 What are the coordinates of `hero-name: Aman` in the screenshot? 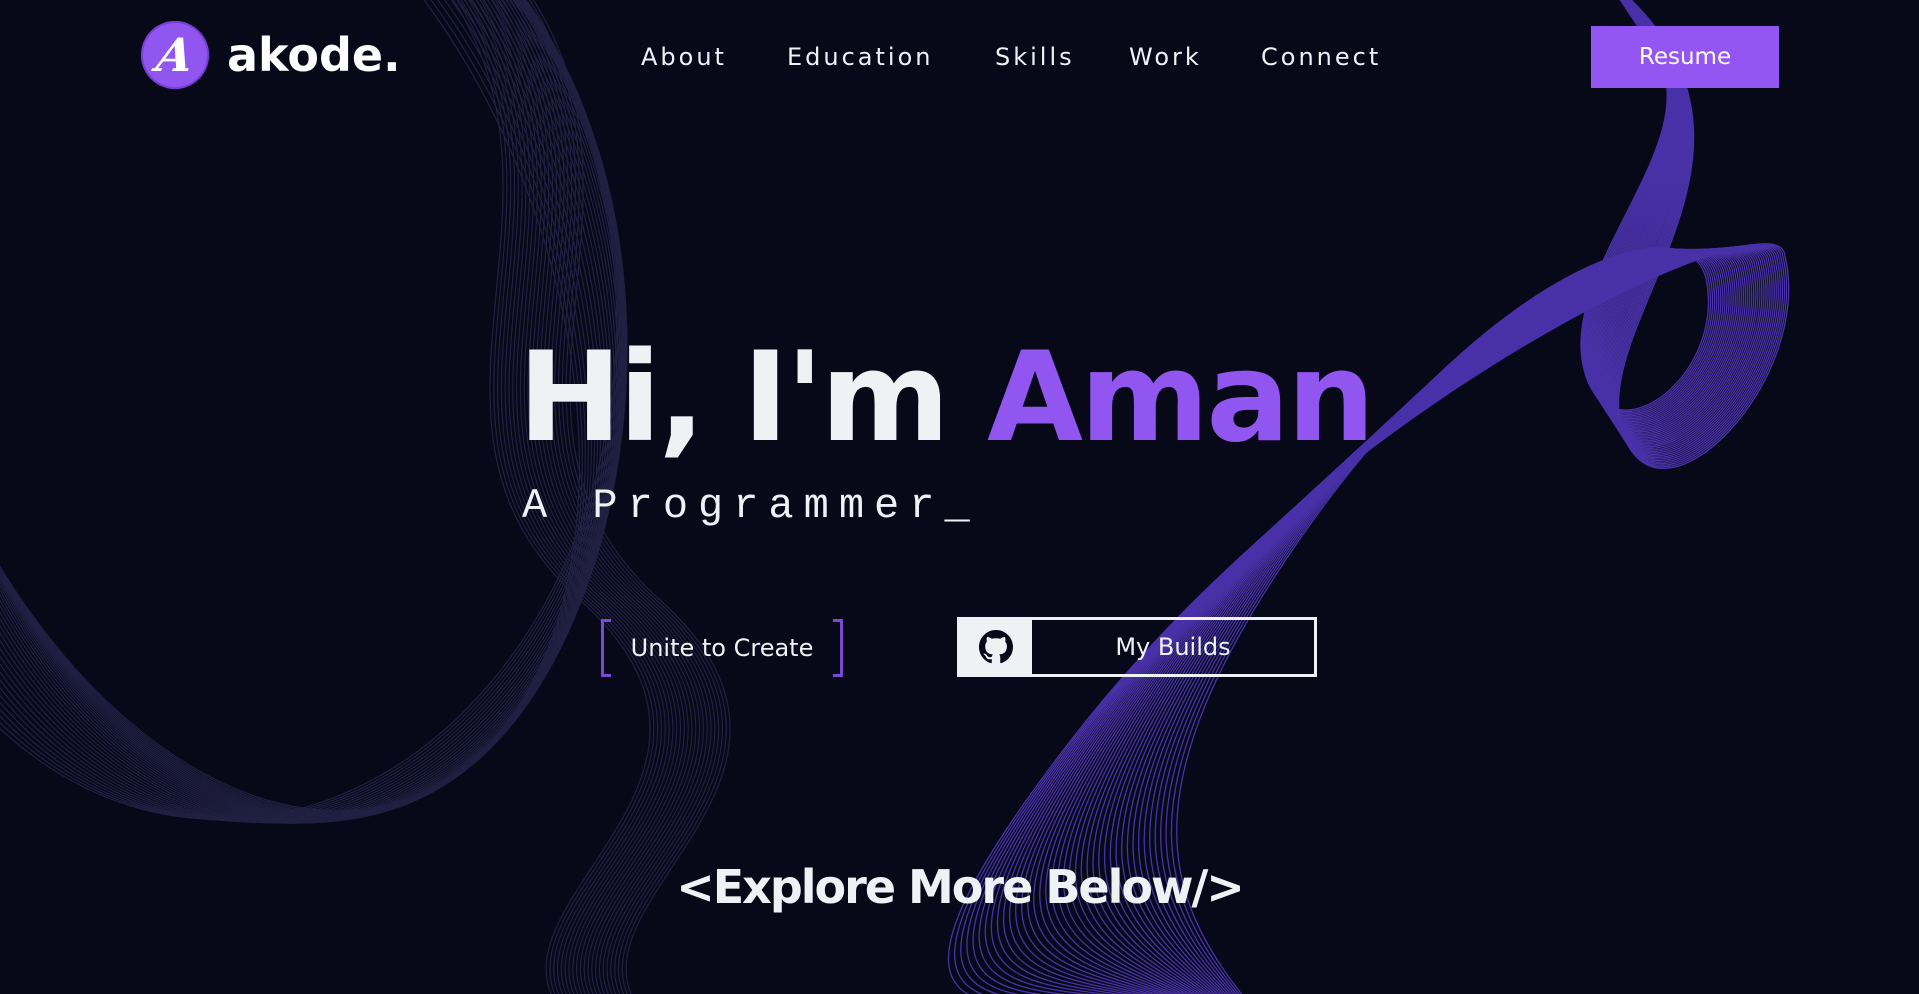 It's located at (1181, 398).